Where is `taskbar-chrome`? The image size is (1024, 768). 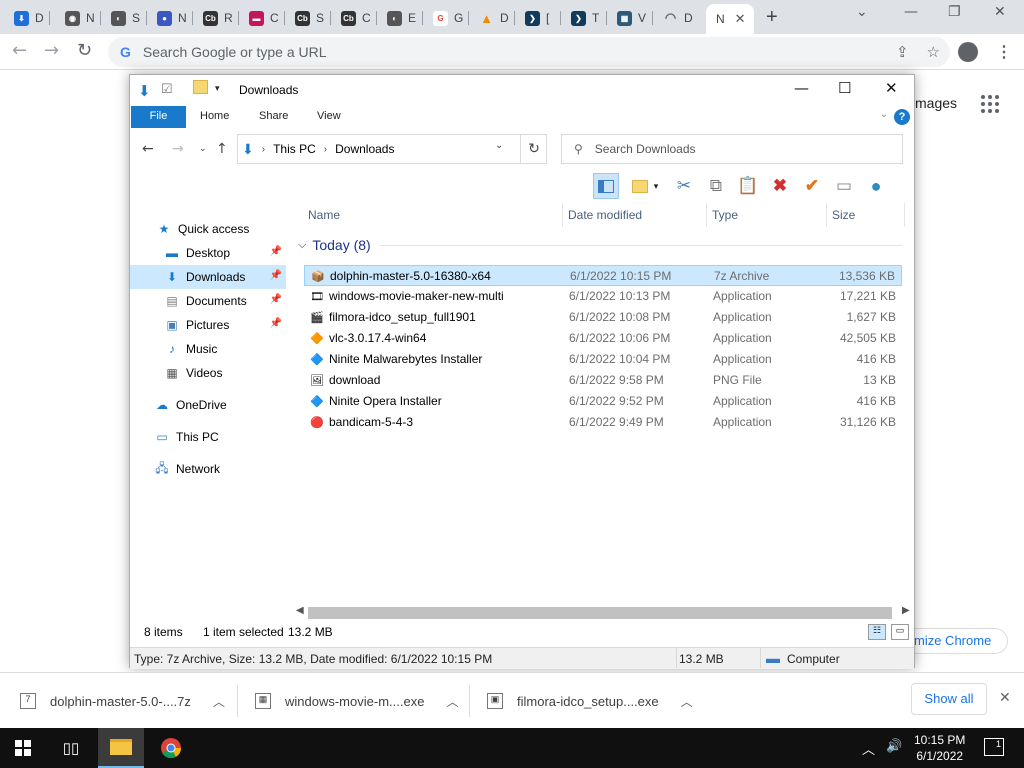 taskbar-chrome is located at coordinates (171, 748).